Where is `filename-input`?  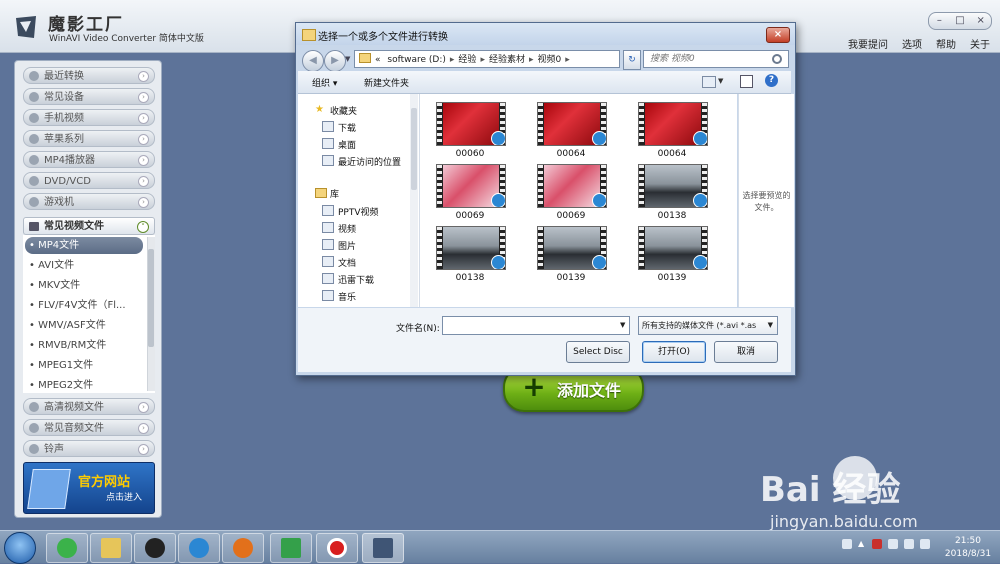
filename-input is located at coordinates (536, 325).